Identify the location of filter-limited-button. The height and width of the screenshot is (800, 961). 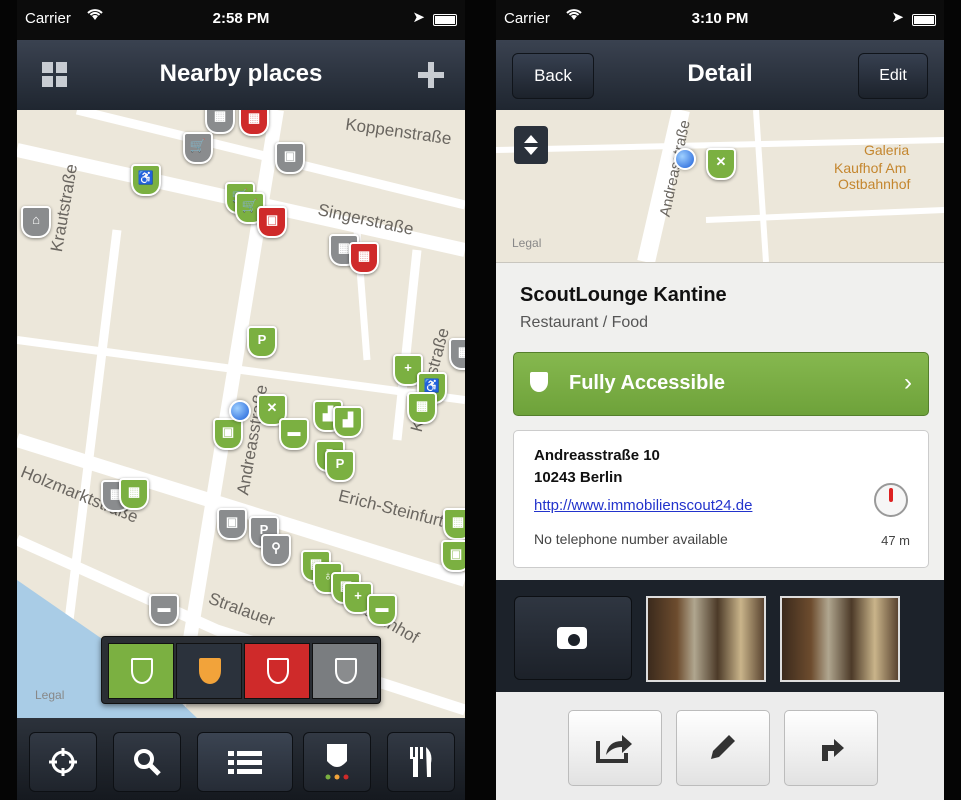
(209, 671).